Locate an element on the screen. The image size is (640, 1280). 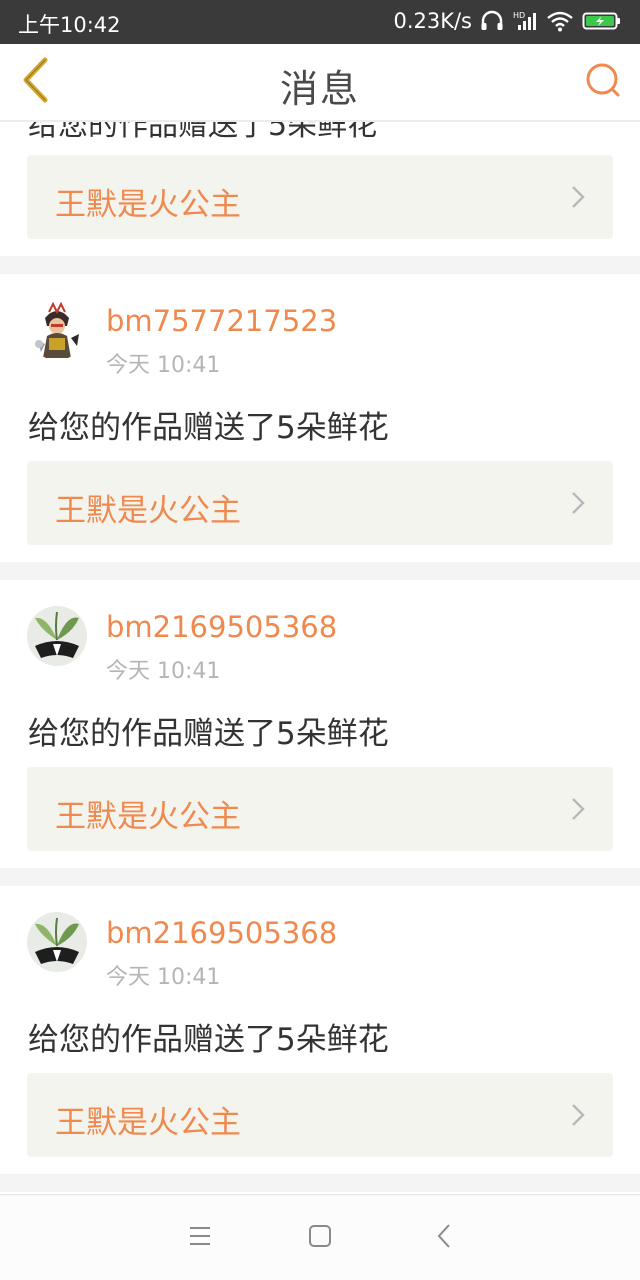
system-nav-bar is located at coordinates (320, 1237).